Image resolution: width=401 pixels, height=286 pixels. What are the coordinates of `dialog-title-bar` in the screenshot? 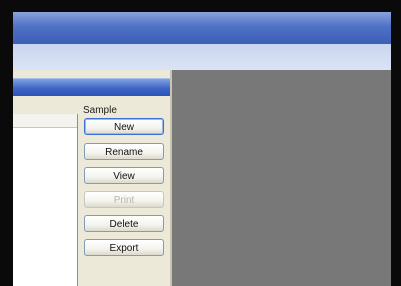 It's located at (91, 87).